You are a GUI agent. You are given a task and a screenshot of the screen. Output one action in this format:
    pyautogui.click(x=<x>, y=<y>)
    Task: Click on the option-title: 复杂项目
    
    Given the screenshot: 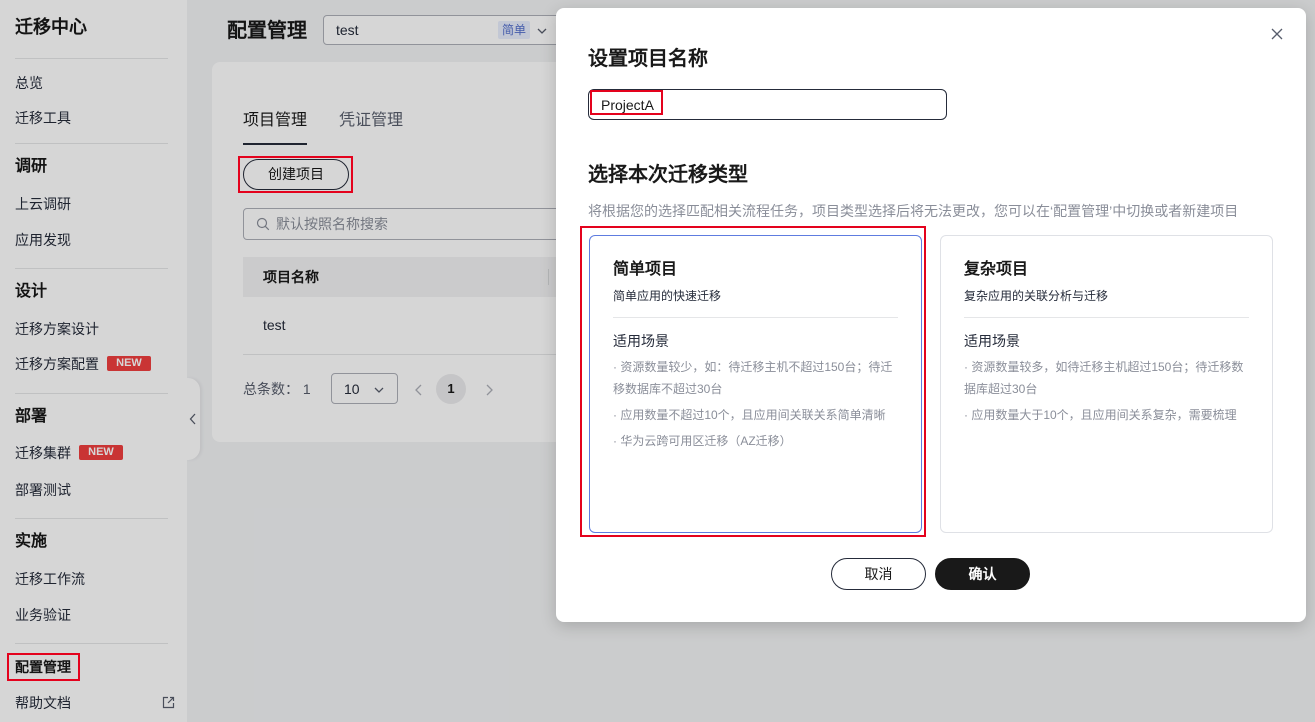 What is the action you would take?
    pyautogui.click(x=996, y=269)
    